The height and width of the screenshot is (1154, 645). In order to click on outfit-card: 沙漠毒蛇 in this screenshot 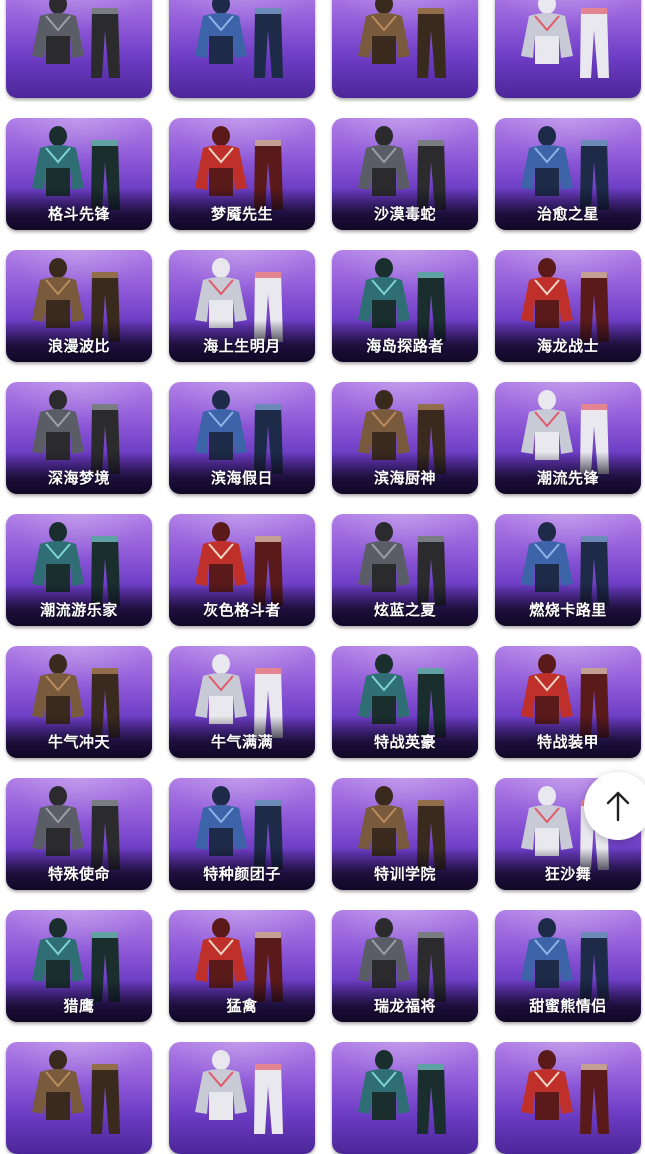, I will do `click(405, 174)`.